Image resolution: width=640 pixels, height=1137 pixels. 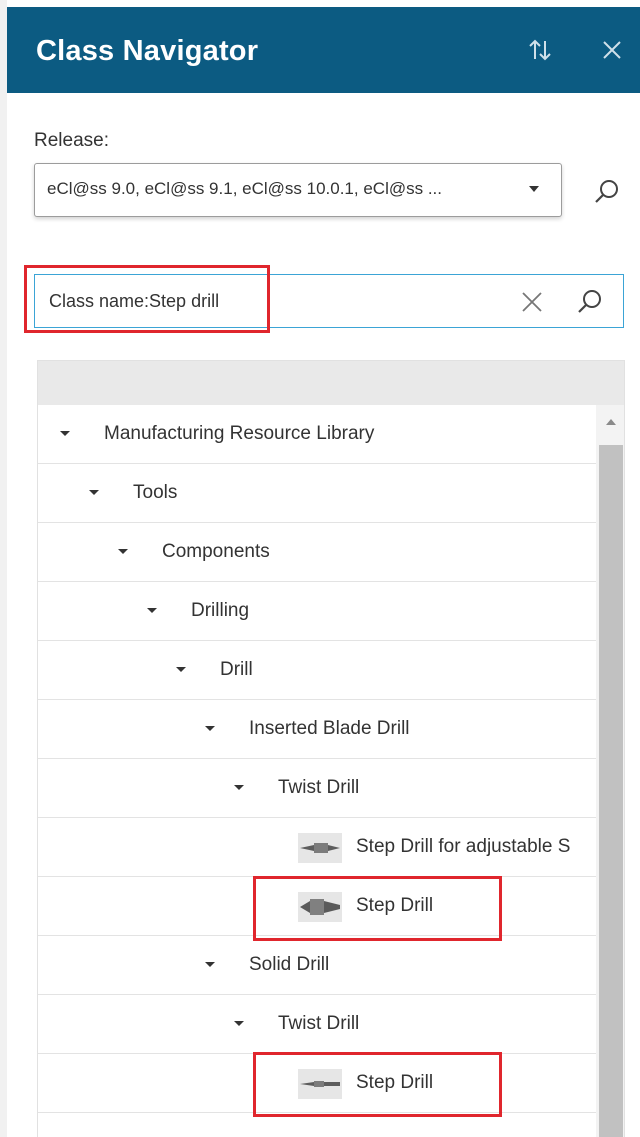 What do you see at coordinates (220, 610) in the screenshot?
I see `tree-item-label: Drilling` at bounding box center [220, 610].